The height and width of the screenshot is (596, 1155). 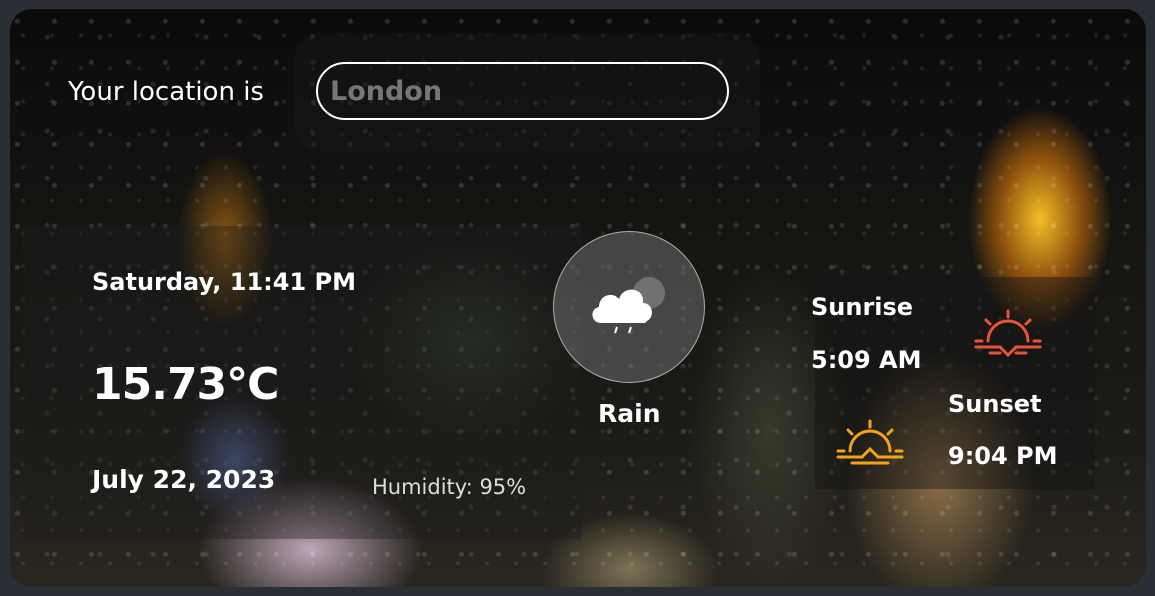 What do you see at coordinates (224, 282) in the screenshot?
I see `day-time: Saturday, 11:41 PM` at bounding box center [224, 282].